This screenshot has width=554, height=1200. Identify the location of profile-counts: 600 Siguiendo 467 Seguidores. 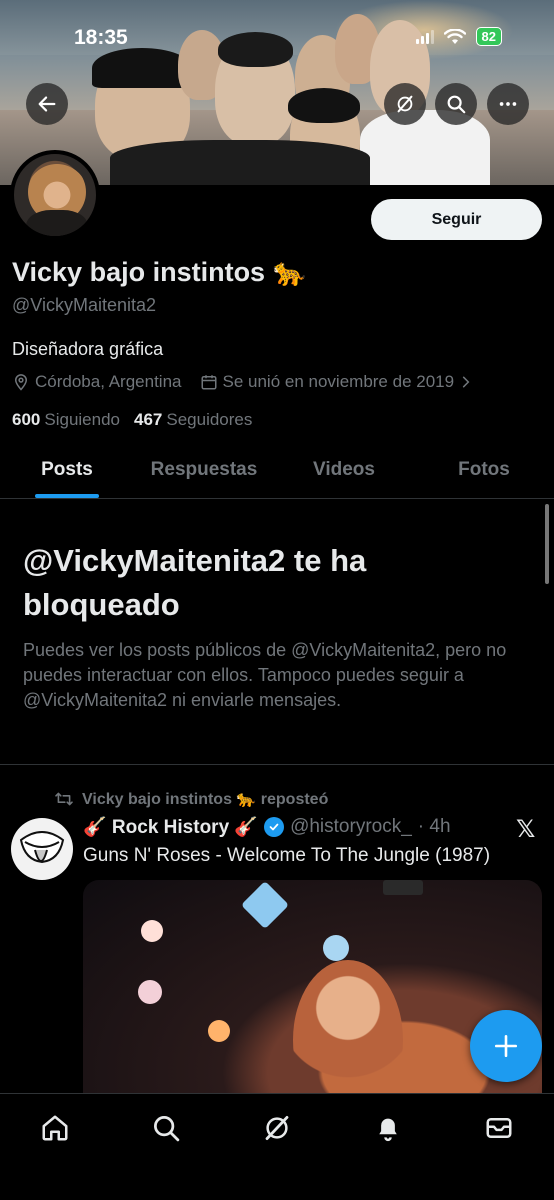
(132, 420).